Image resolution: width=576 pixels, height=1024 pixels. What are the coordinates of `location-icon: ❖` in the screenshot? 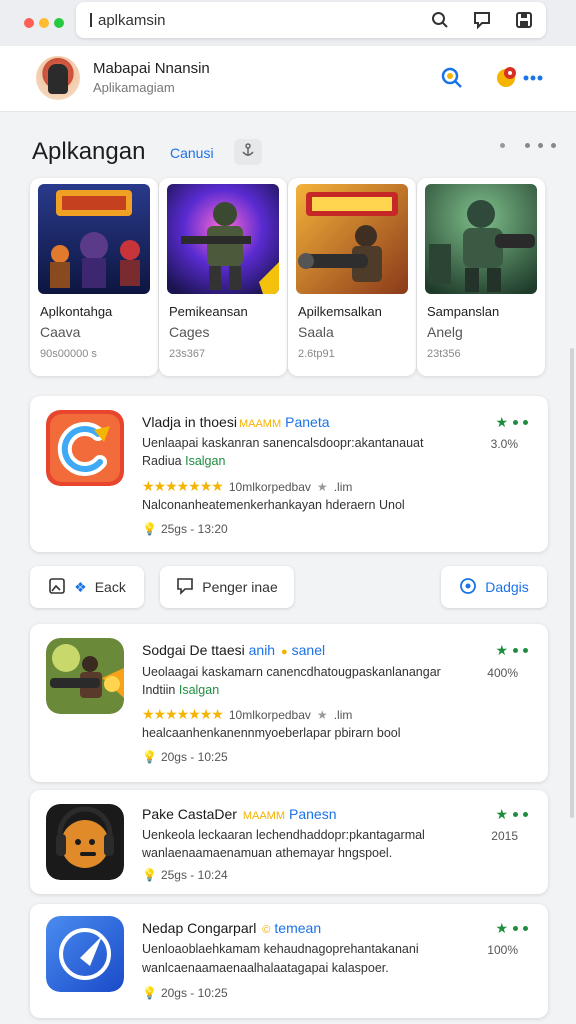 It's located at (80, 586).